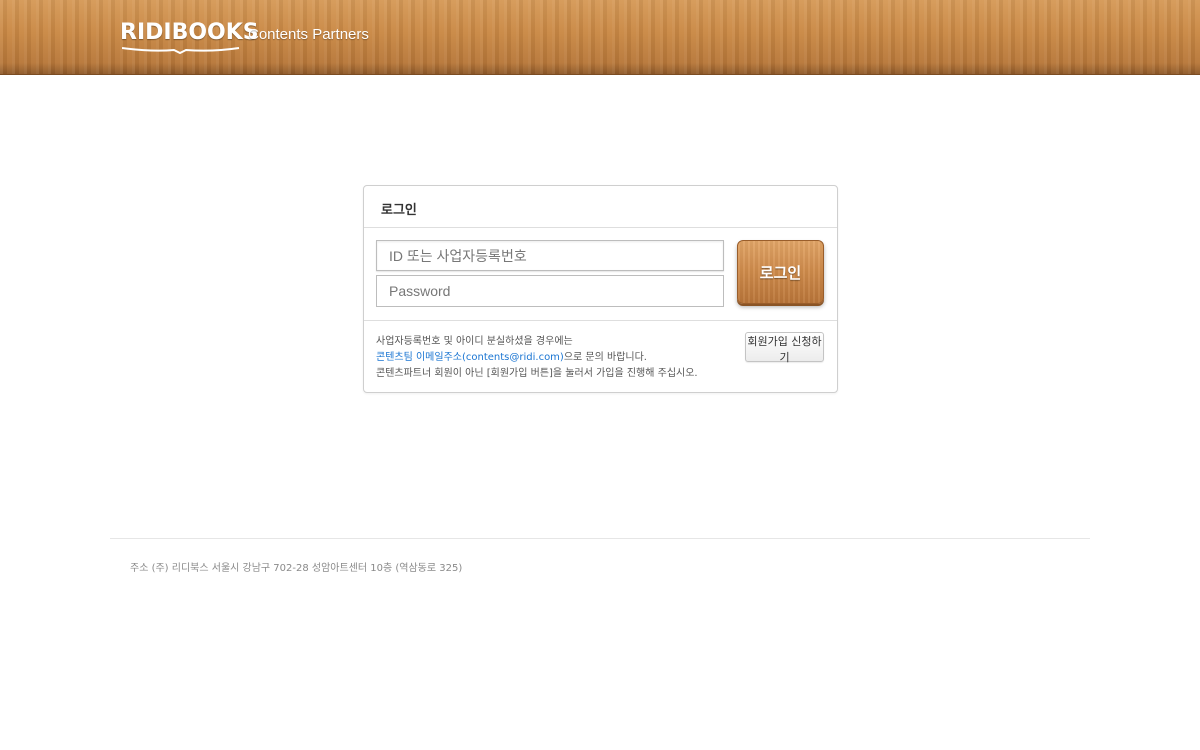 The image size is (1200, 750). I want to click on logo-swoosh-icon, so click(181, 50).